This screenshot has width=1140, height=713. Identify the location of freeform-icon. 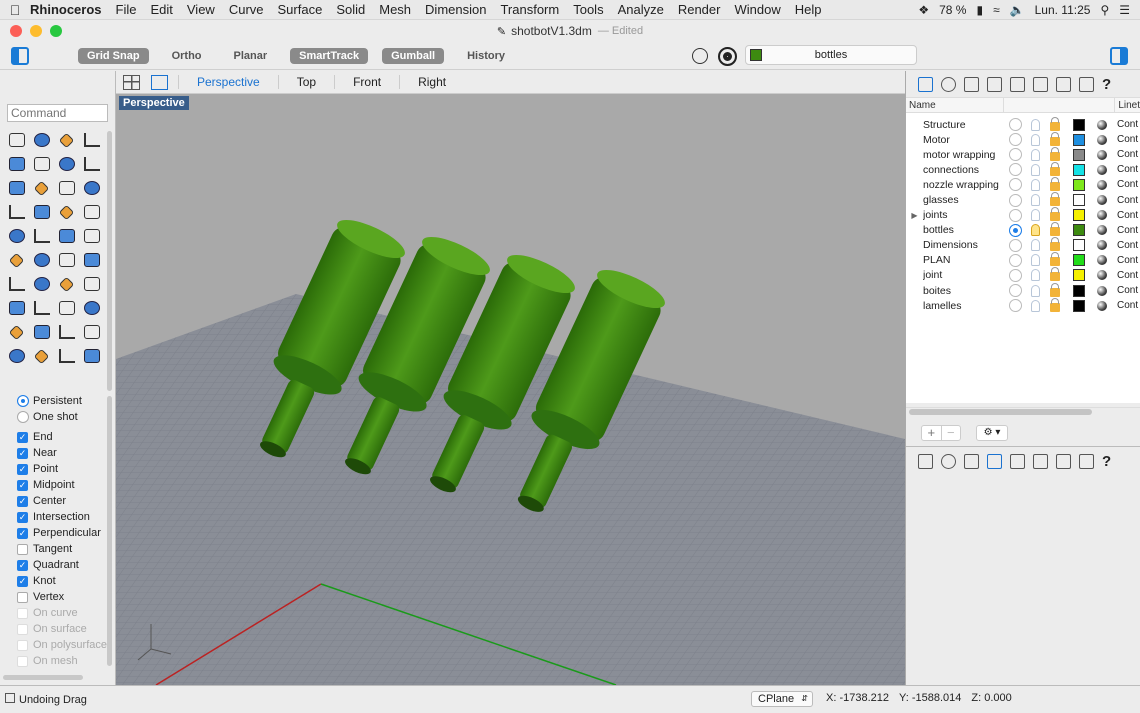
(66, 188).